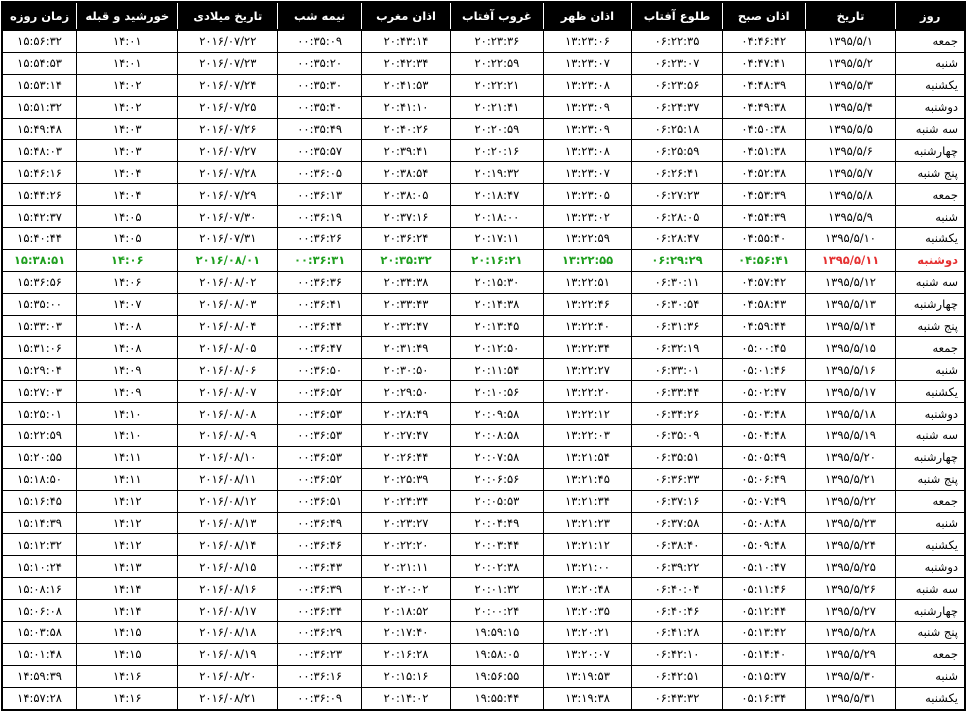  I want to click on cell-midnight: ۰۰:۳۶:۳۹, so click(319, 589).